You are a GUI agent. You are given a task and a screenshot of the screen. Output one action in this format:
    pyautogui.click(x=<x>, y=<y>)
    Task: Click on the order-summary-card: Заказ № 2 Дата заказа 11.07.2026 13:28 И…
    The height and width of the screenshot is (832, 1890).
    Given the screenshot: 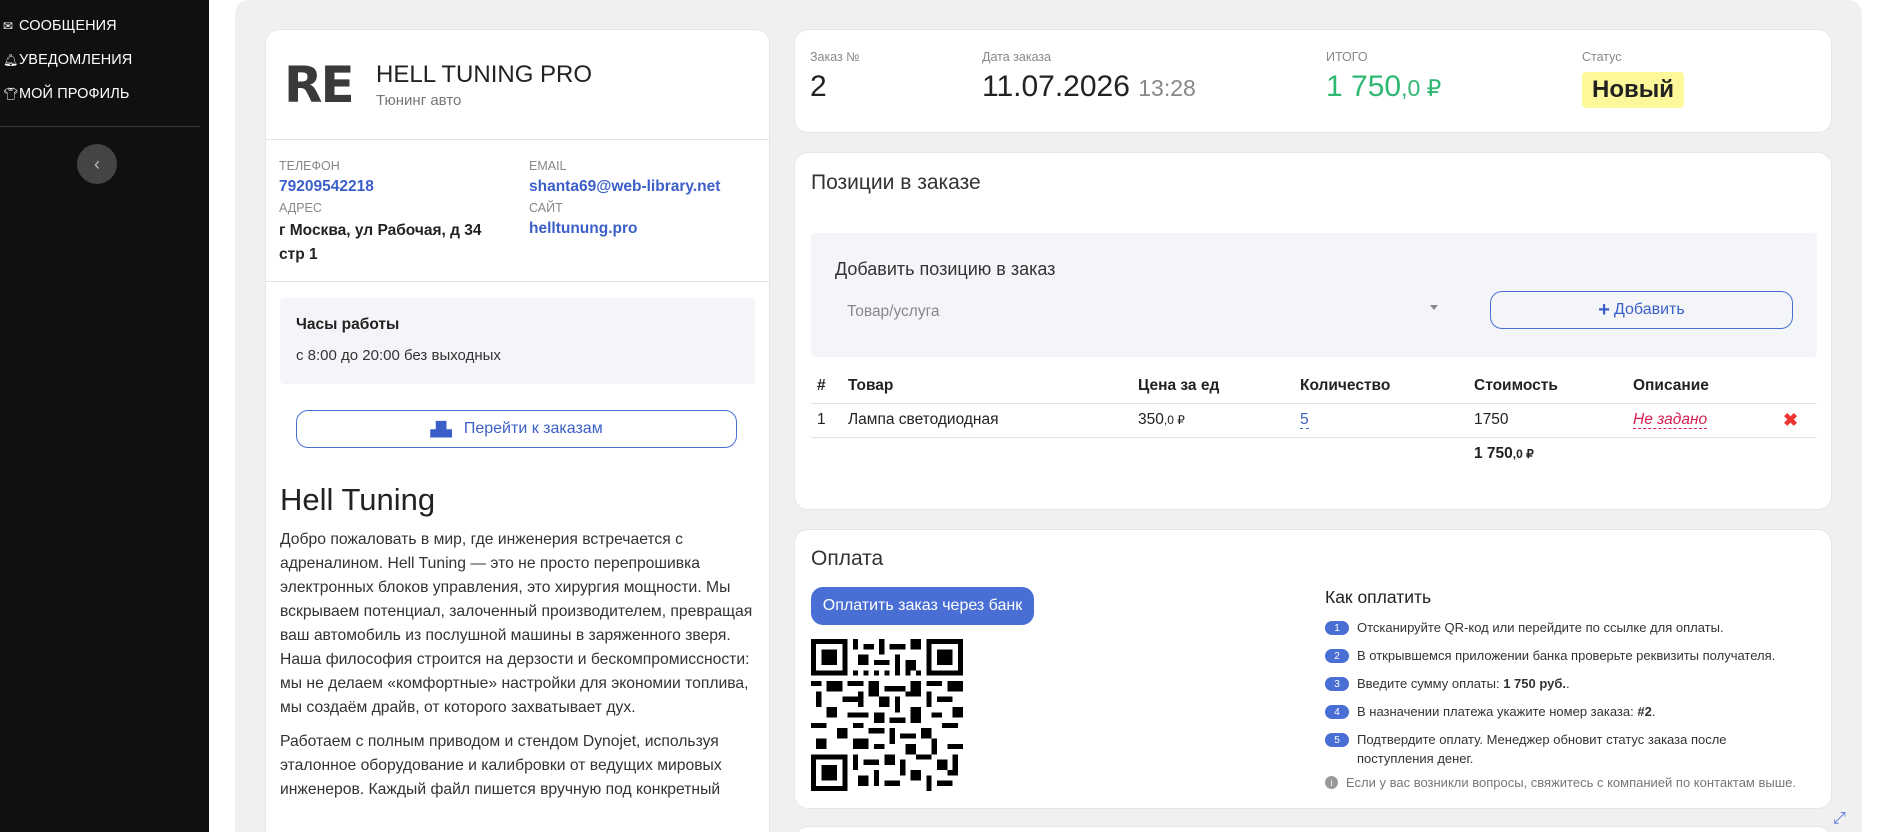 What is the action you would take?
    pyautogui.click(x=1313, y=81)
    